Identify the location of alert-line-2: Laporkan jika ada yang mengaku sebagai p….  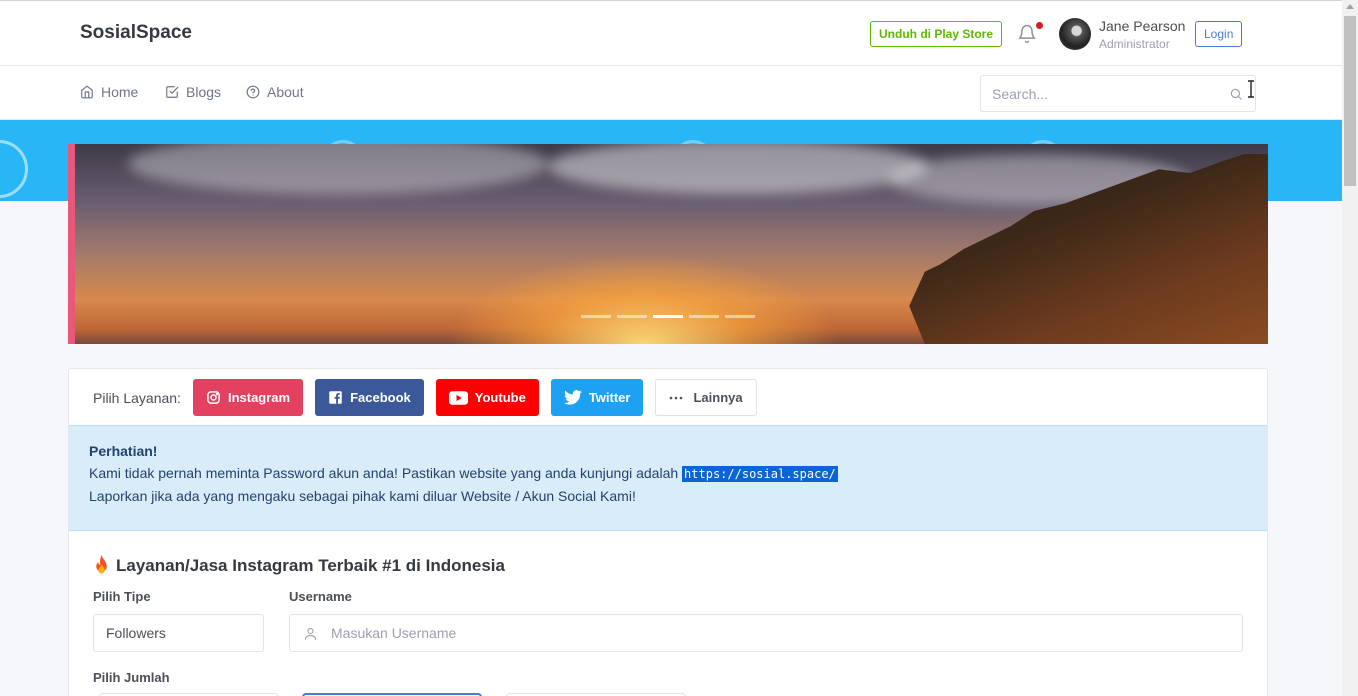
(362, 496).